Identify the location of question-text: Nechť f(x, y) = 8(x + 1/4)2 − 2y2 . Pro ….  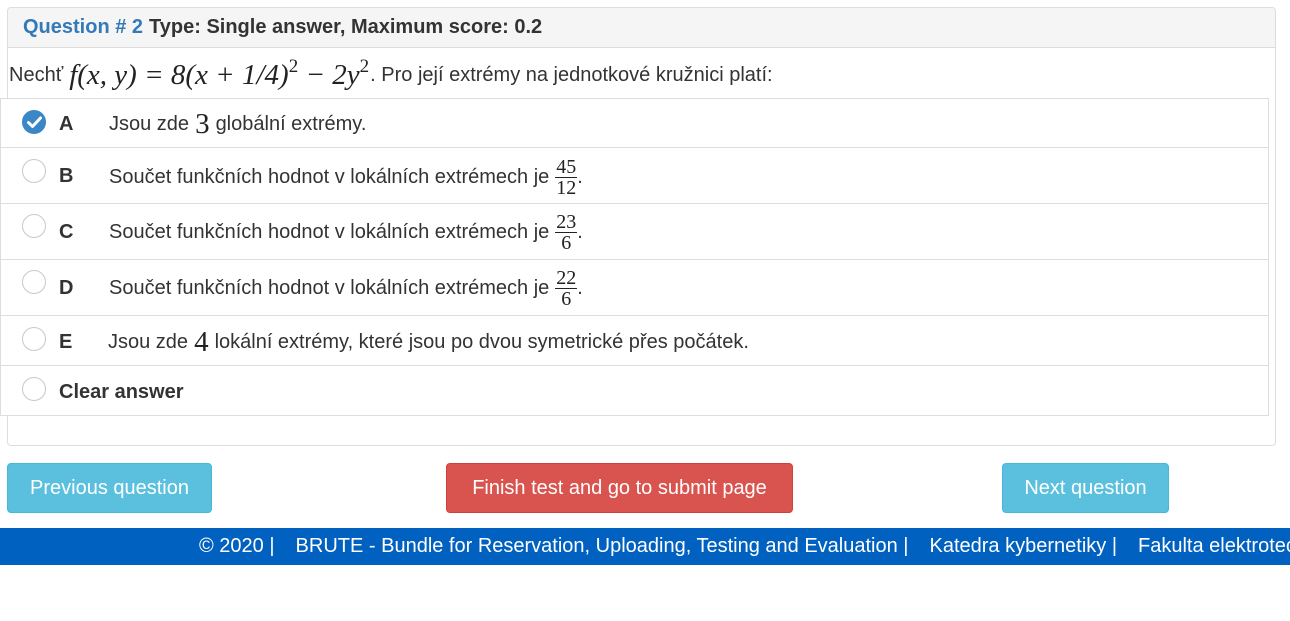
(391, 75).